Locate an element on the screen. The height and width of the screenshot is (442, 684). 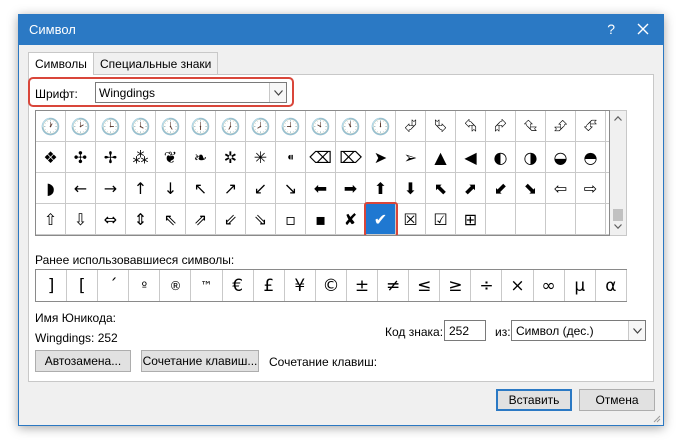
symbol-cell: 🕘 is located at coordinates (291, 126).